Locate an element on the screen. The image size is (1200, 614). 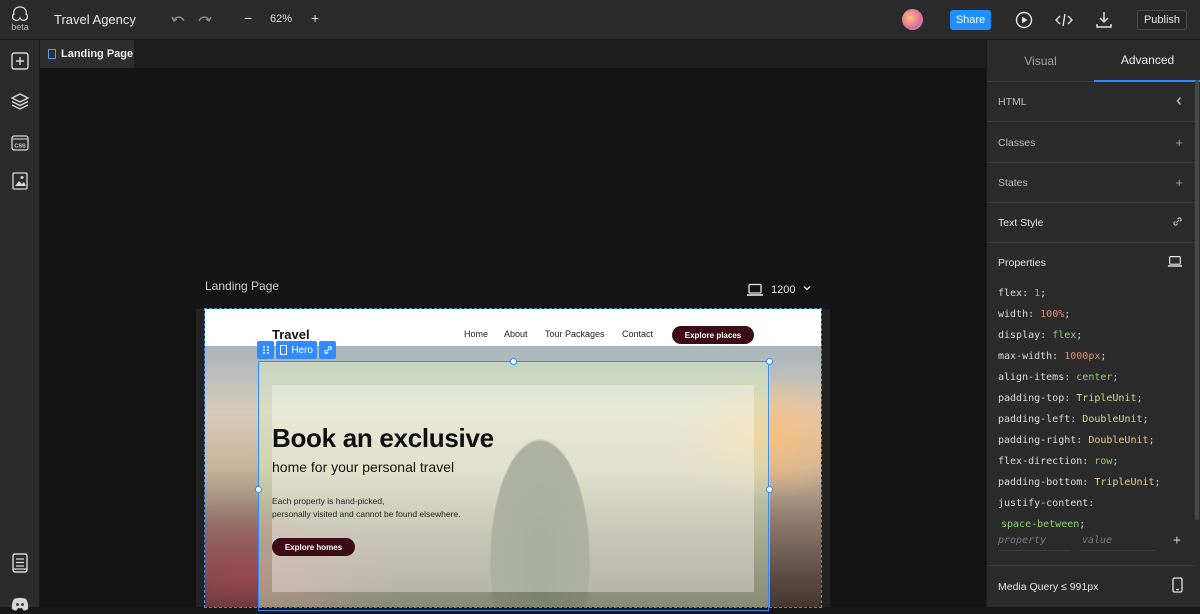
undo-icon is located at coordinates (178, 20).